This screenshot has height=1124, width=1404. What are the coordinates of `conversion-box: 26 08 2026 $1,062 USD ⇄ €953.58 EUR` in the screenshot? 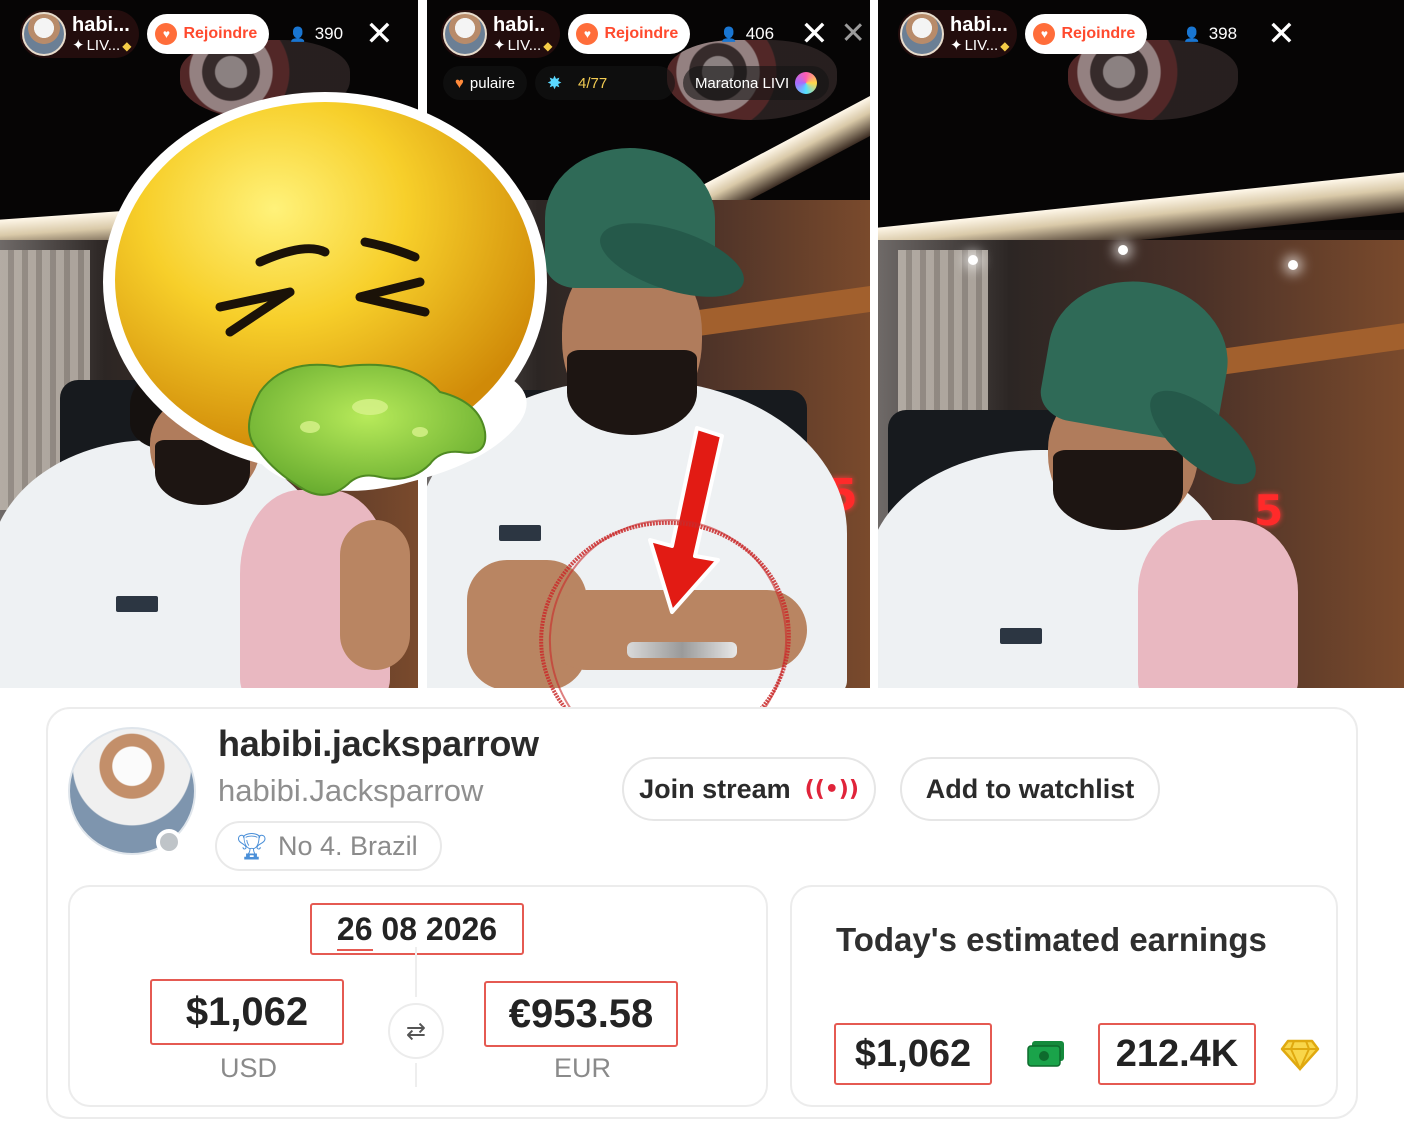 It's located at (418, 996).